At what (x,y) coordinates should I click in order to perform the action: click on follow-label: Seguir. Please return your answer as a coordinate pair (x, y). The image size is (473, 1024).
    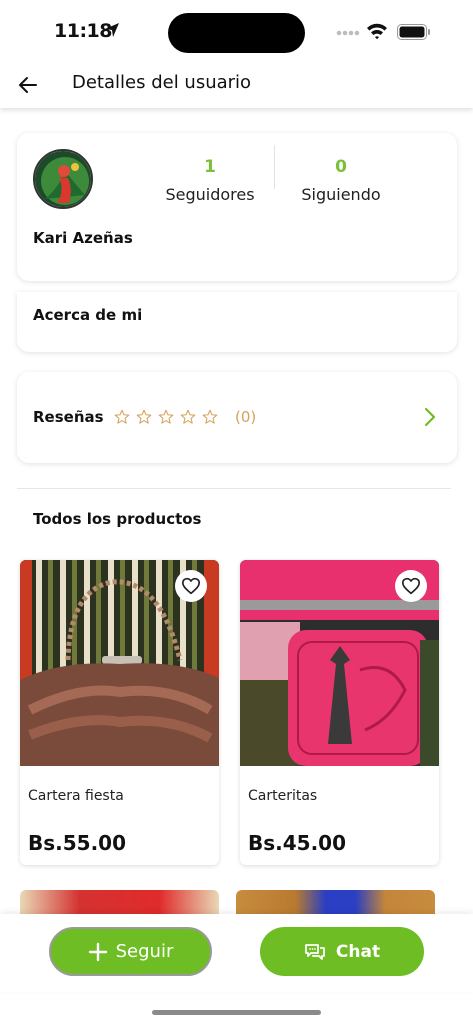
    Looking at the image, I should click on (144, 951).